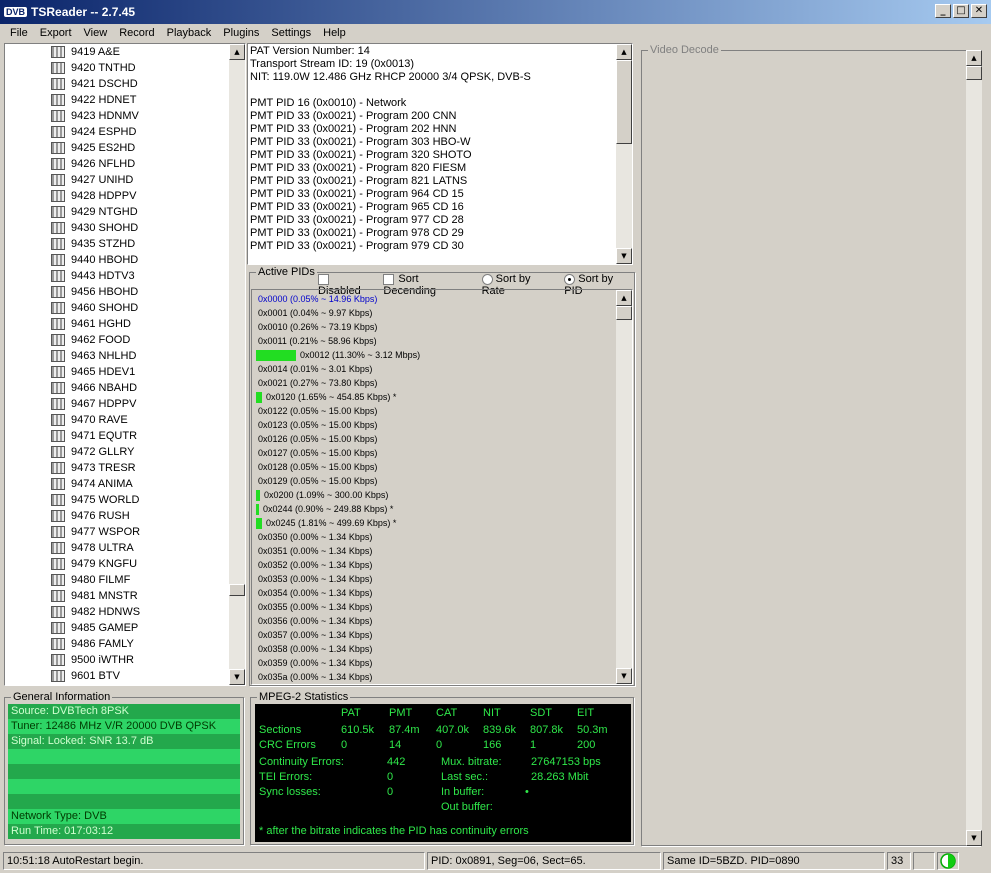 The width and height of the screenshot is (991, 873). Describe the element at coordinates (434, 313) in the screenshot. I see `pid-row: 0x0001 (0.04% ~ 9.97 Kbps)` at that location.